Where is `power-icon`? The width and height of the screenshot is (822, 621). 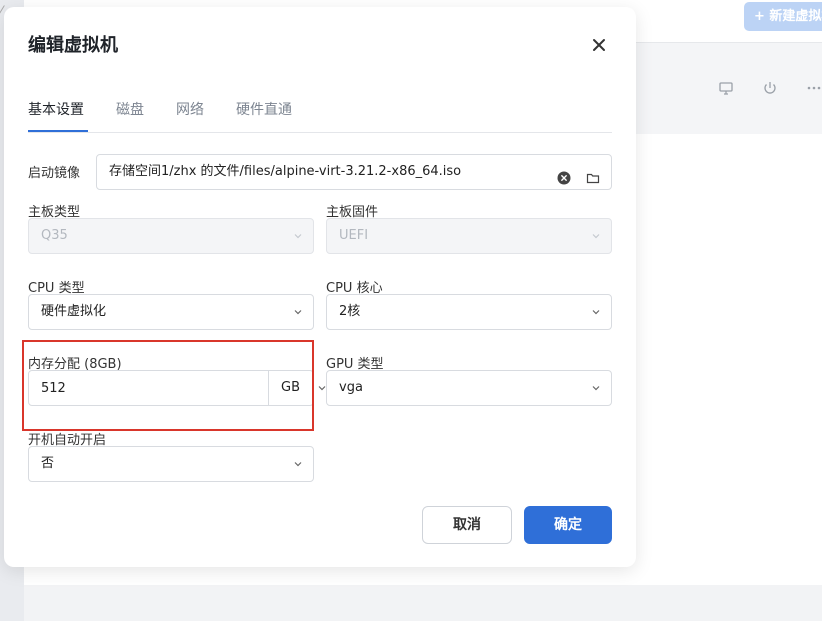
power-icon is located at coordinates (771, 89).